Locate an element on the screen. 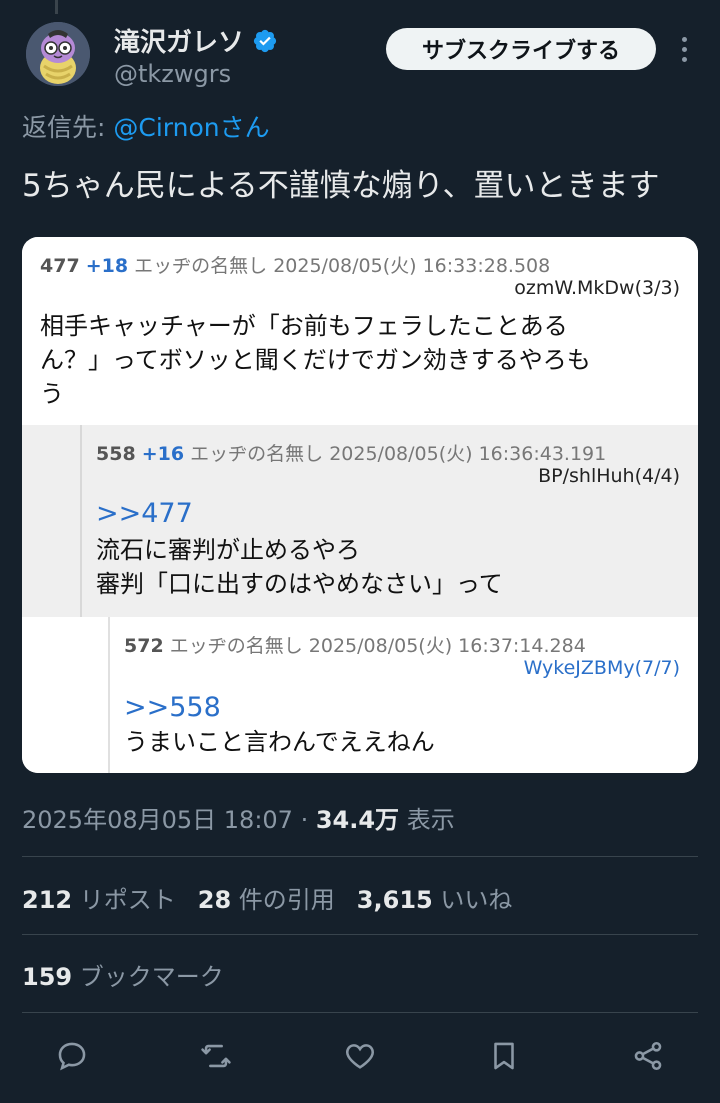 Image resolution: width=720 pixels, height=1103 pixels. reply-to-line: 返信先: @Cirnonさん is located at coordinates (146, 126).